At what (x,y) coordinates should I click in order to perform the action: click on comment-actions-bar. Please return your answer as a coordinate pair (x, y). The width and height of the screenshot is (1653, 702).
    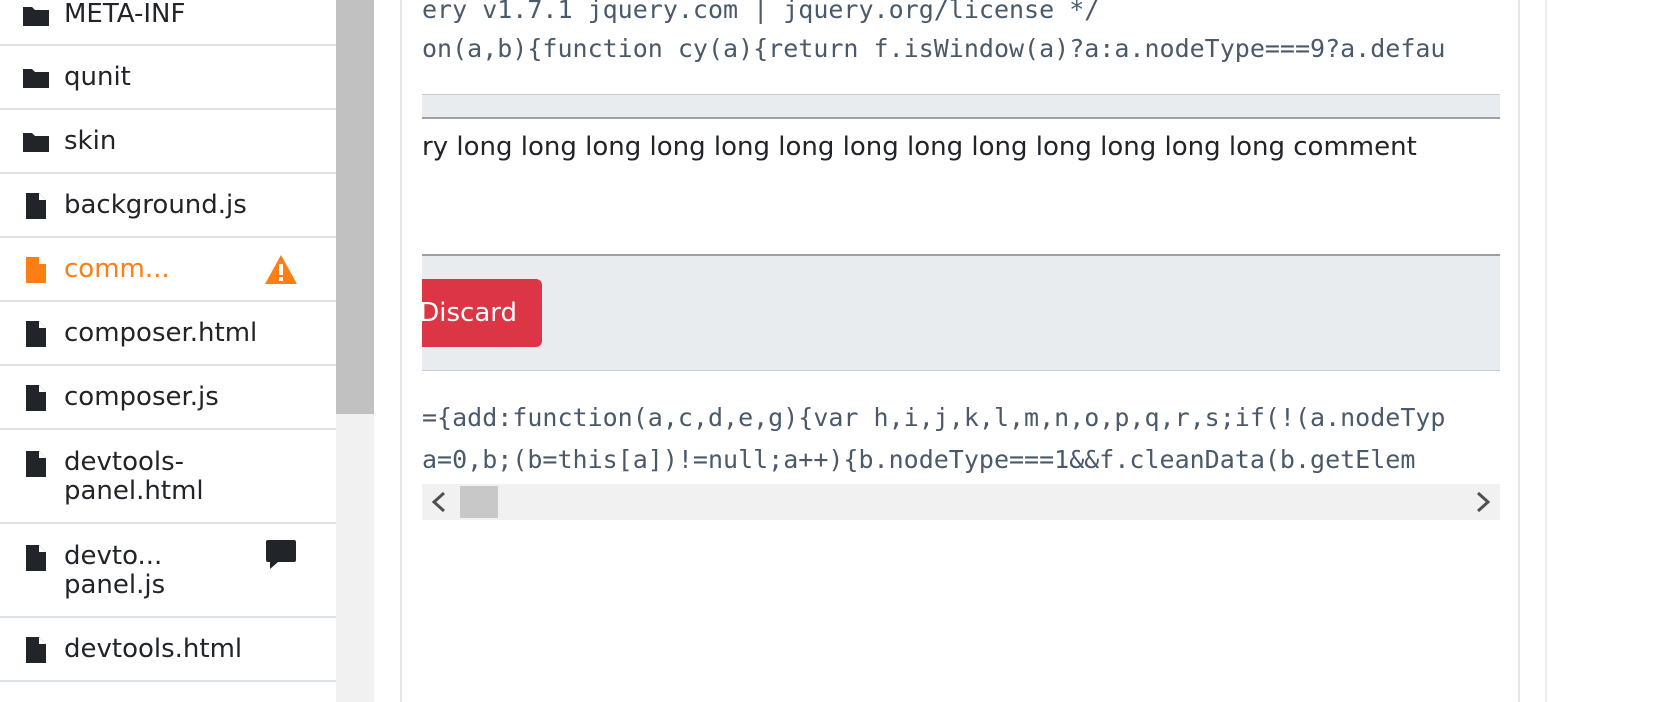
    Looking at the image, I should click on (961, 313).